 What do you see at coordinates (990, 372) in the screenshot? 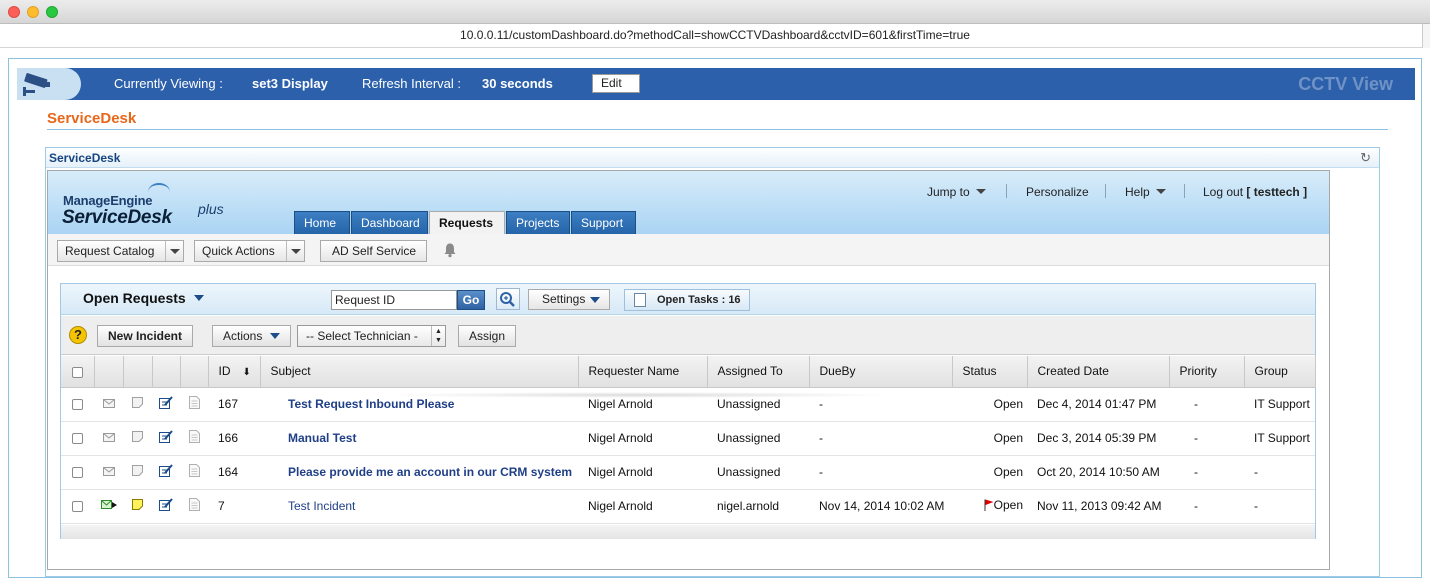
I see `column-header-status: Status` at bounding box center [990, 372].